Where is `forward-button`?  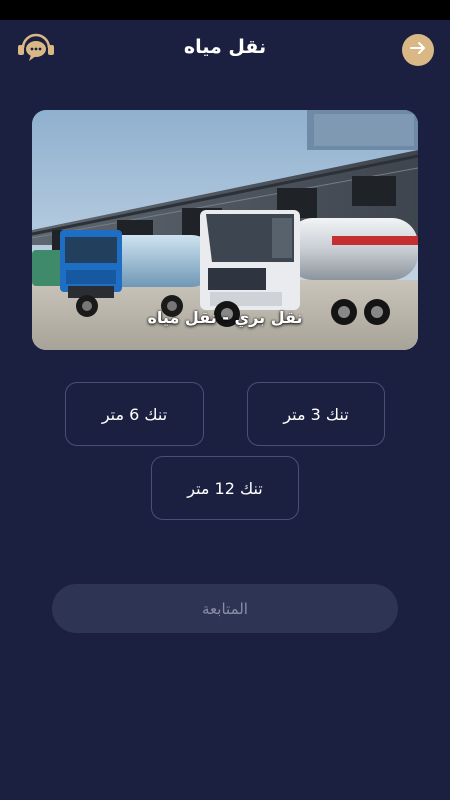 forward-button is located at coordinates (418, 50).